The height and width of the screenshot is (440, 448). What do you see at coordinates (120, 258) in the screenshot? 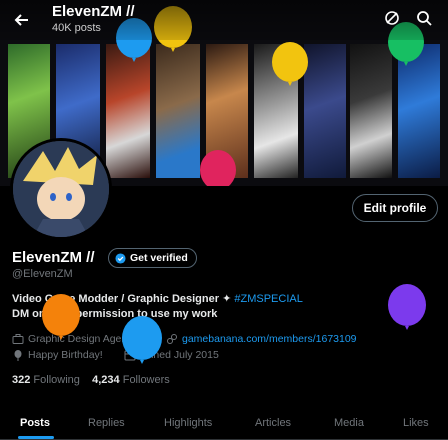
I see `verified-badge-icon` at bounding box center [120, 258].